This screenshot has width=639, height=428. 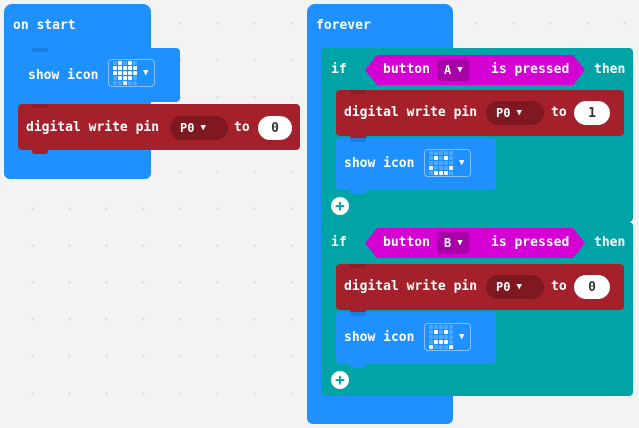 I want to click on button-value: A, so click(x=448, y=70).